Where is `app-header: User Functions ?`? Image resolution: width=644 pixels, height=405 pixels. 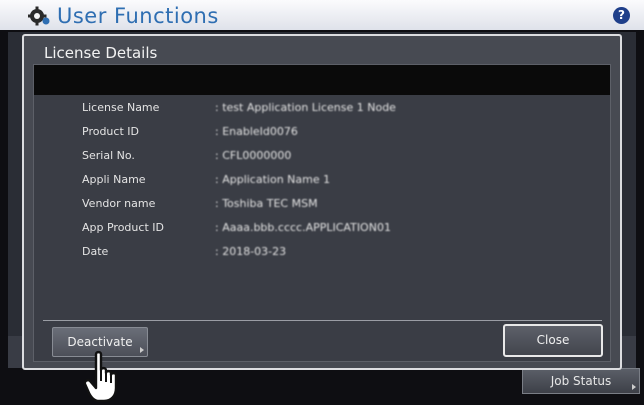 app-header: User Functions ? is located at coordinates (322, 15).